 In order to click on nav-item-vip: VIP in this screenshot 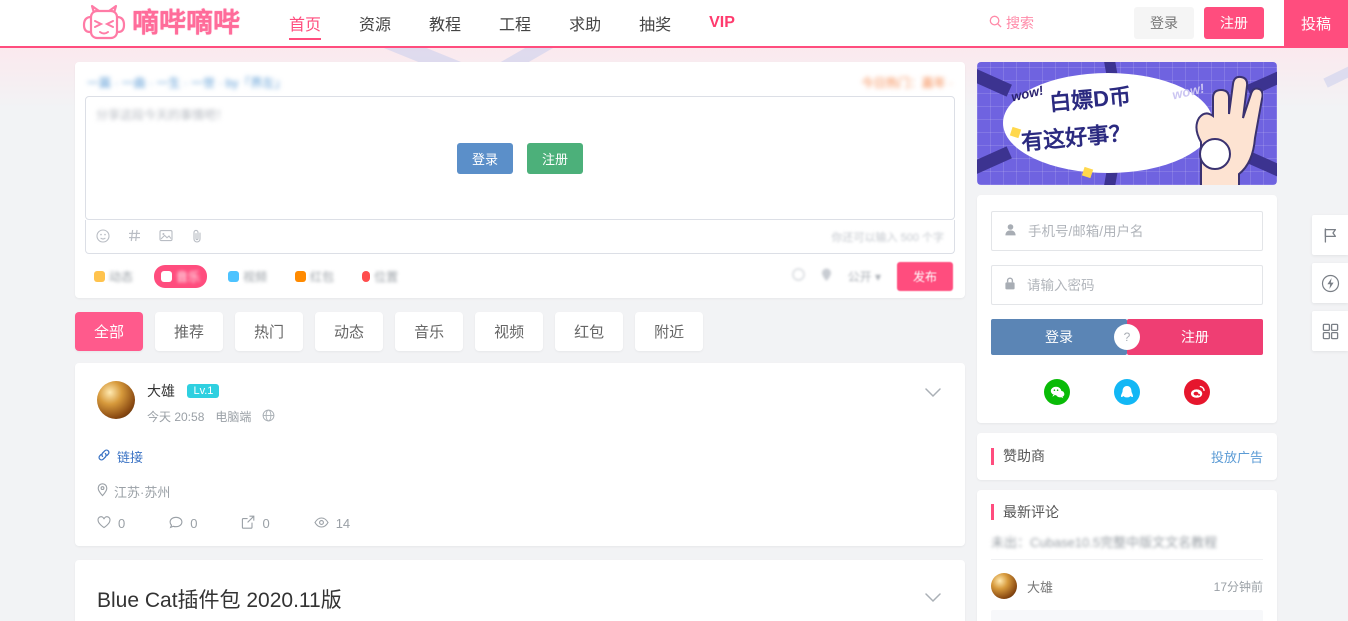, I will do `click(722, 23)`.